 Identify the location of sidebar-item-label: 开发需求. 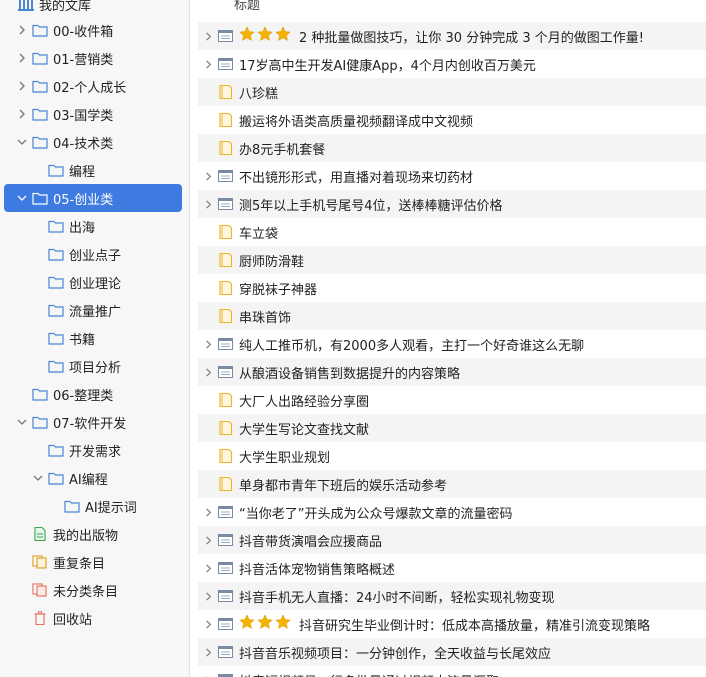
(95, 452).